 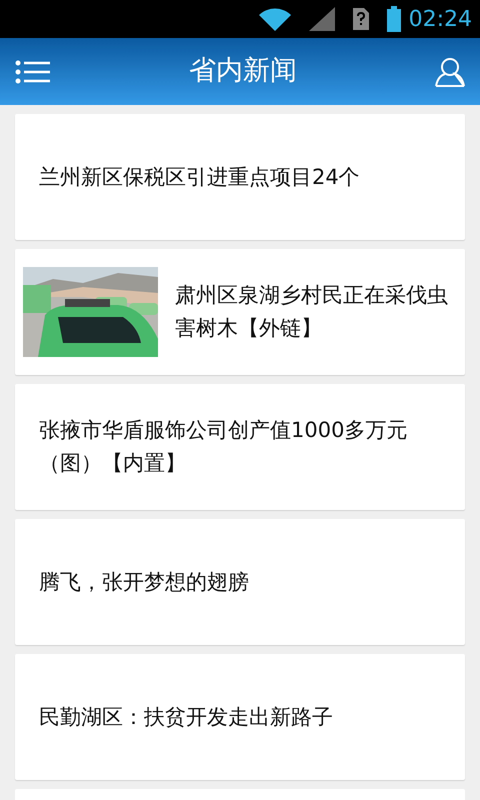 I want to click on news-card: 腾飞，张开梦想的翅膀, so click(x=240, y=582).